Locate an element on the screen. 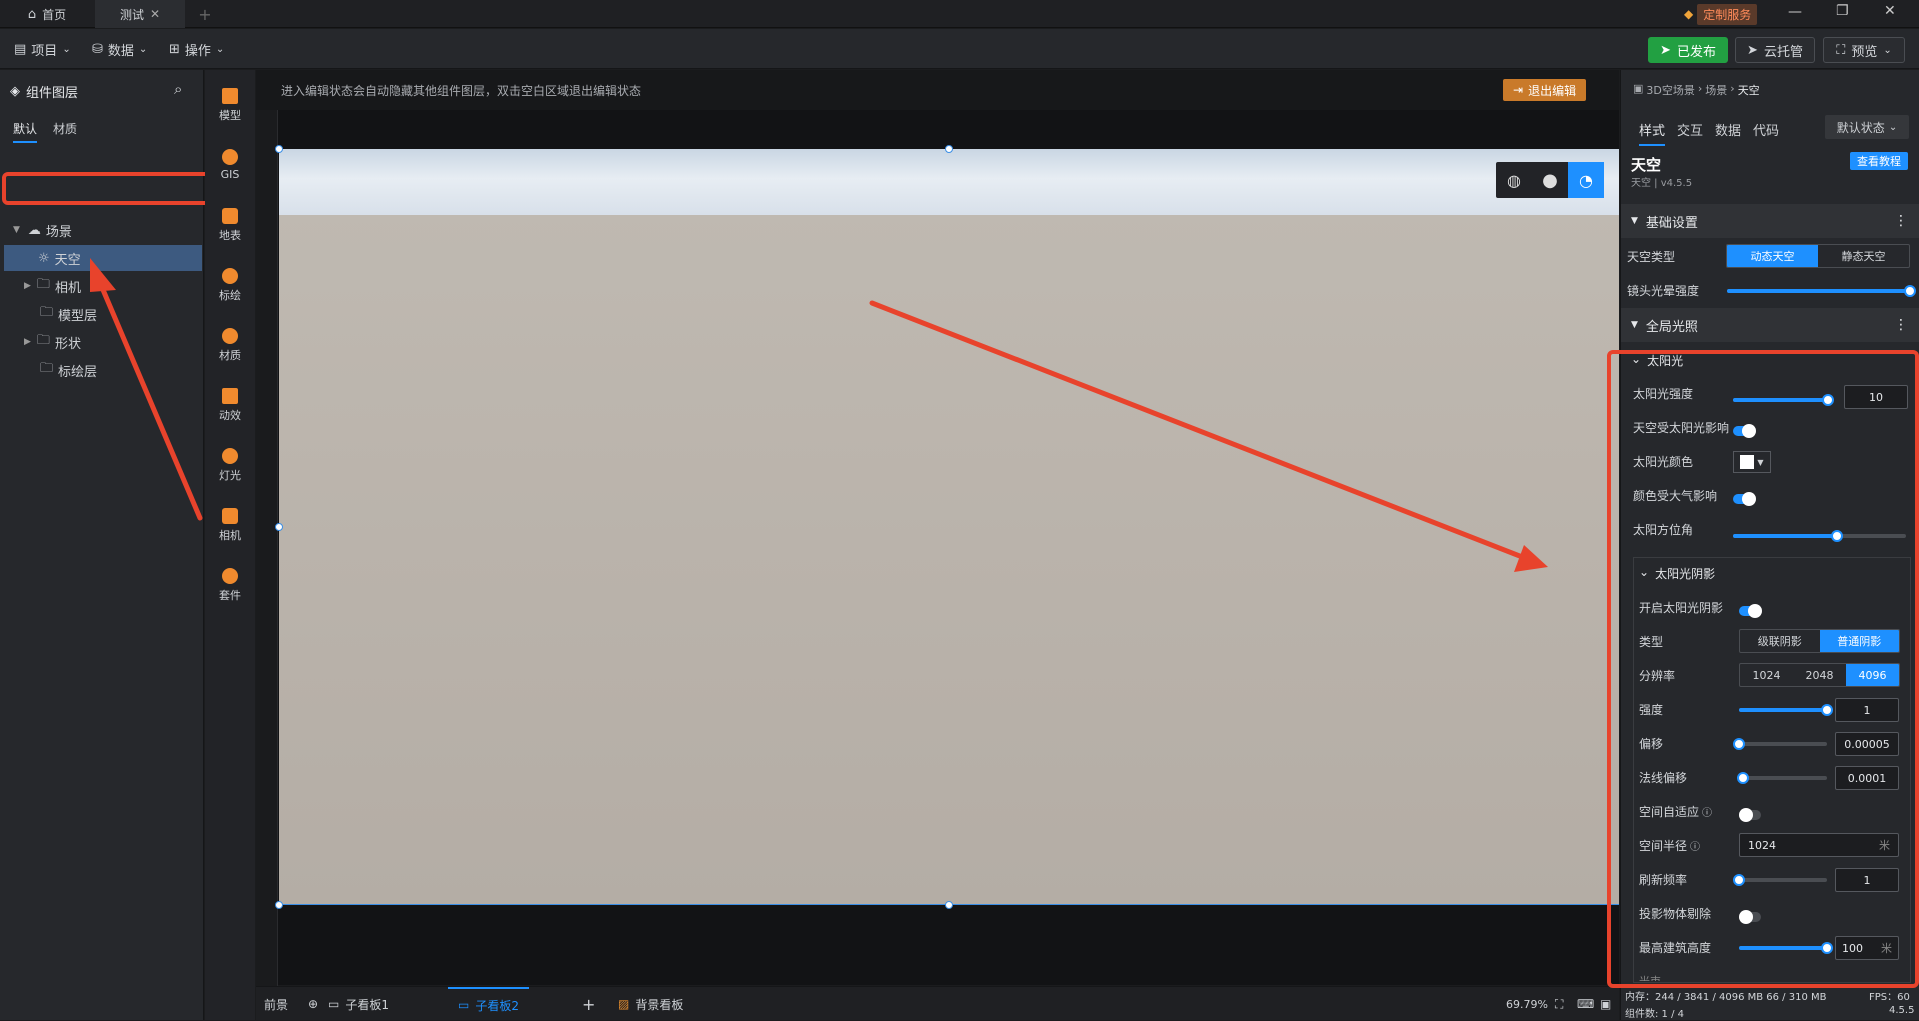  sky-type-label: 天空类型 is located at coordinates (1651, 257).